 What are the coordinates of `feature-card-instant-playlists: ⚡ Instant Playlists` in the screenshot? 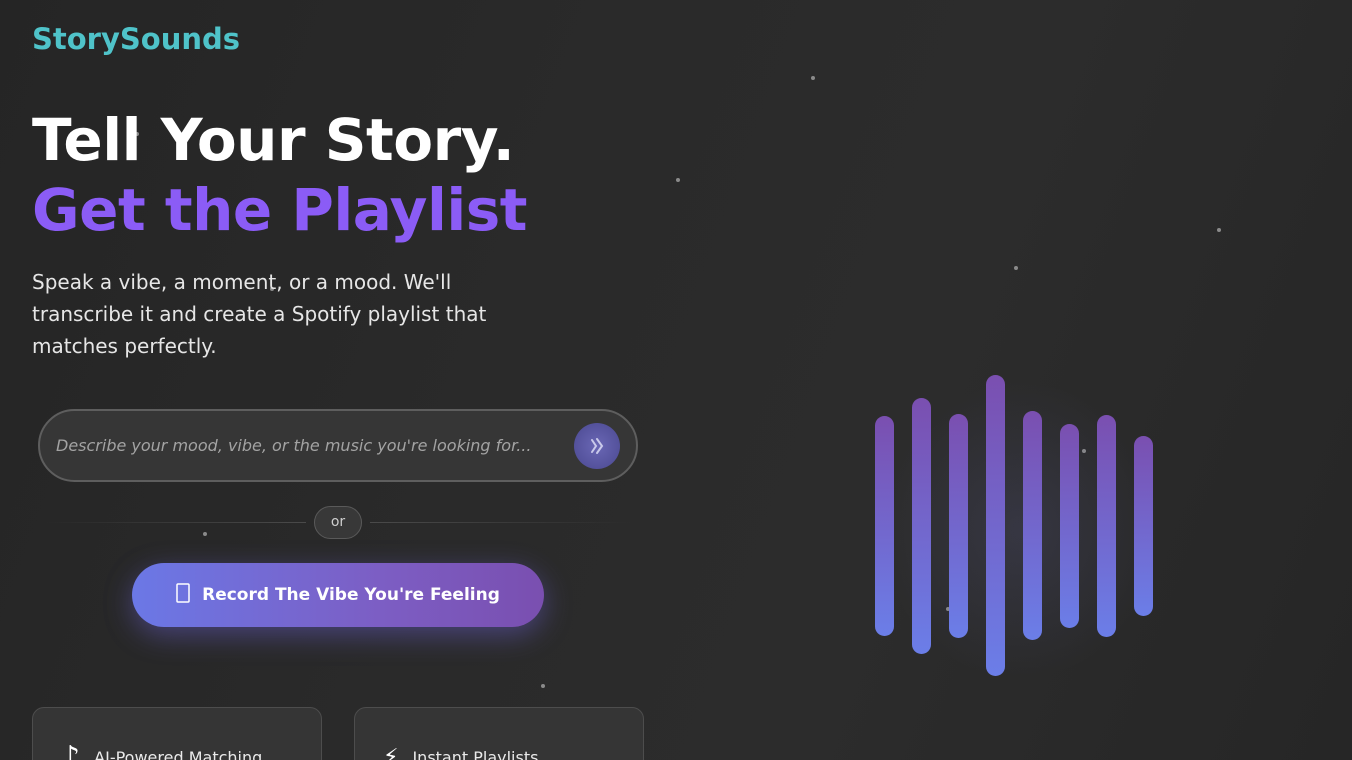 It's located at (499, 733).